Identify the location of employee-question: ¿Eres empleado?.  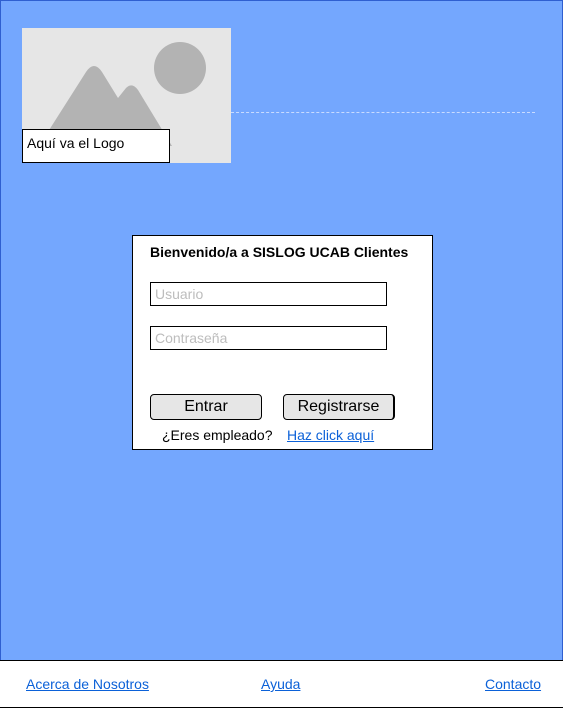
(217, 435).